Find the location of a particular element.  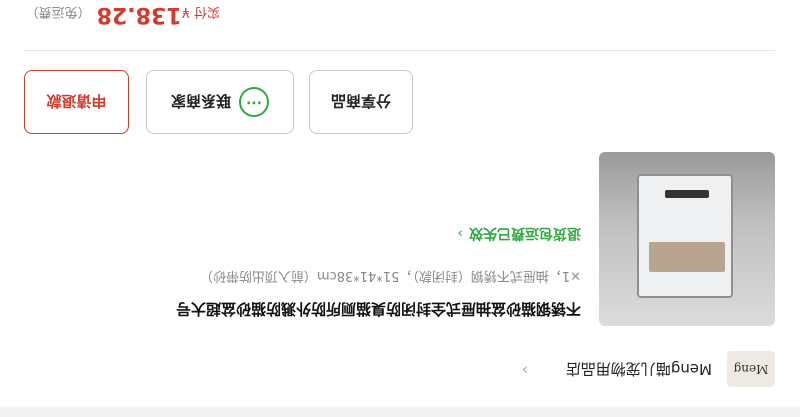

share-product-button: 分享商品 is located at coordinates (361, 102).